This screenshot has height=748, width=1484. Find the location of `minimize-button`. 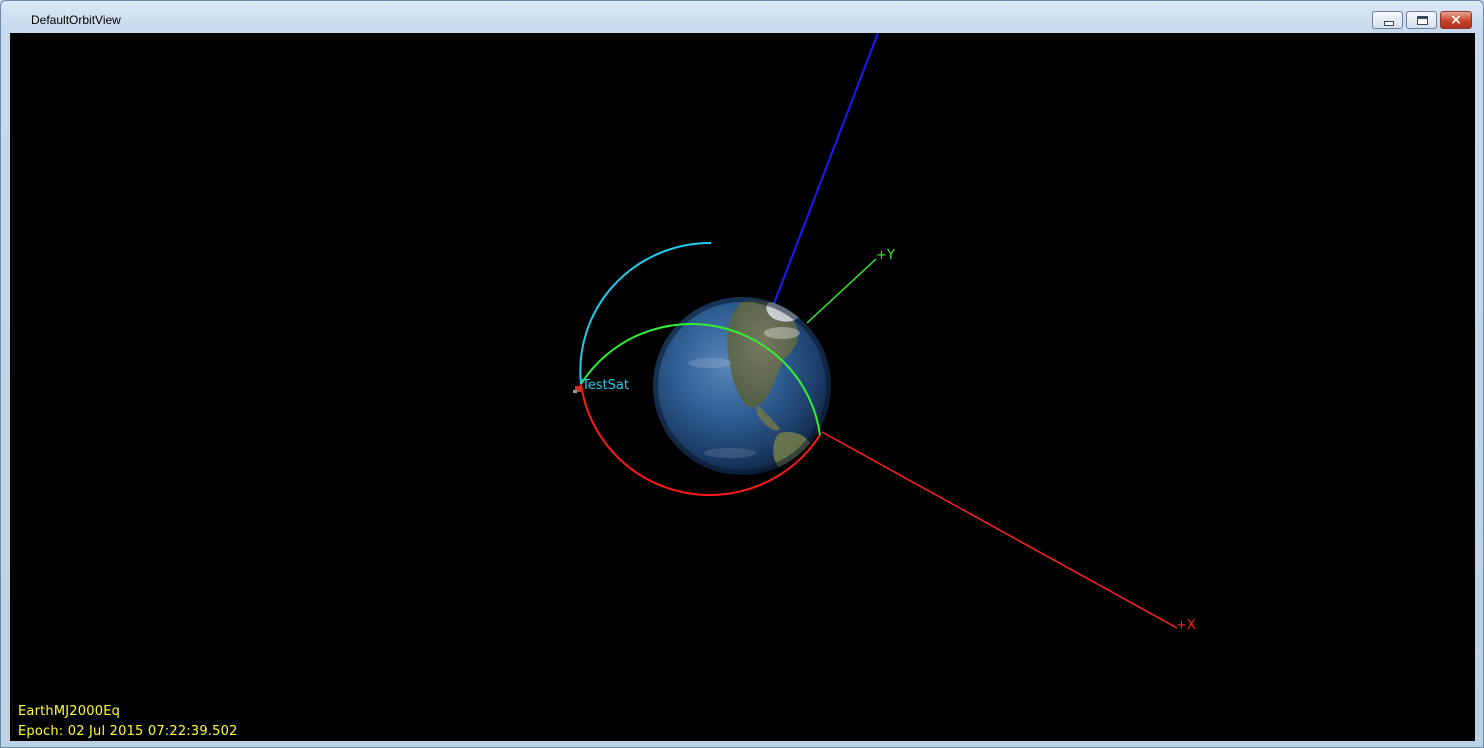

minimize-button is located at coordinates (1387, 20).